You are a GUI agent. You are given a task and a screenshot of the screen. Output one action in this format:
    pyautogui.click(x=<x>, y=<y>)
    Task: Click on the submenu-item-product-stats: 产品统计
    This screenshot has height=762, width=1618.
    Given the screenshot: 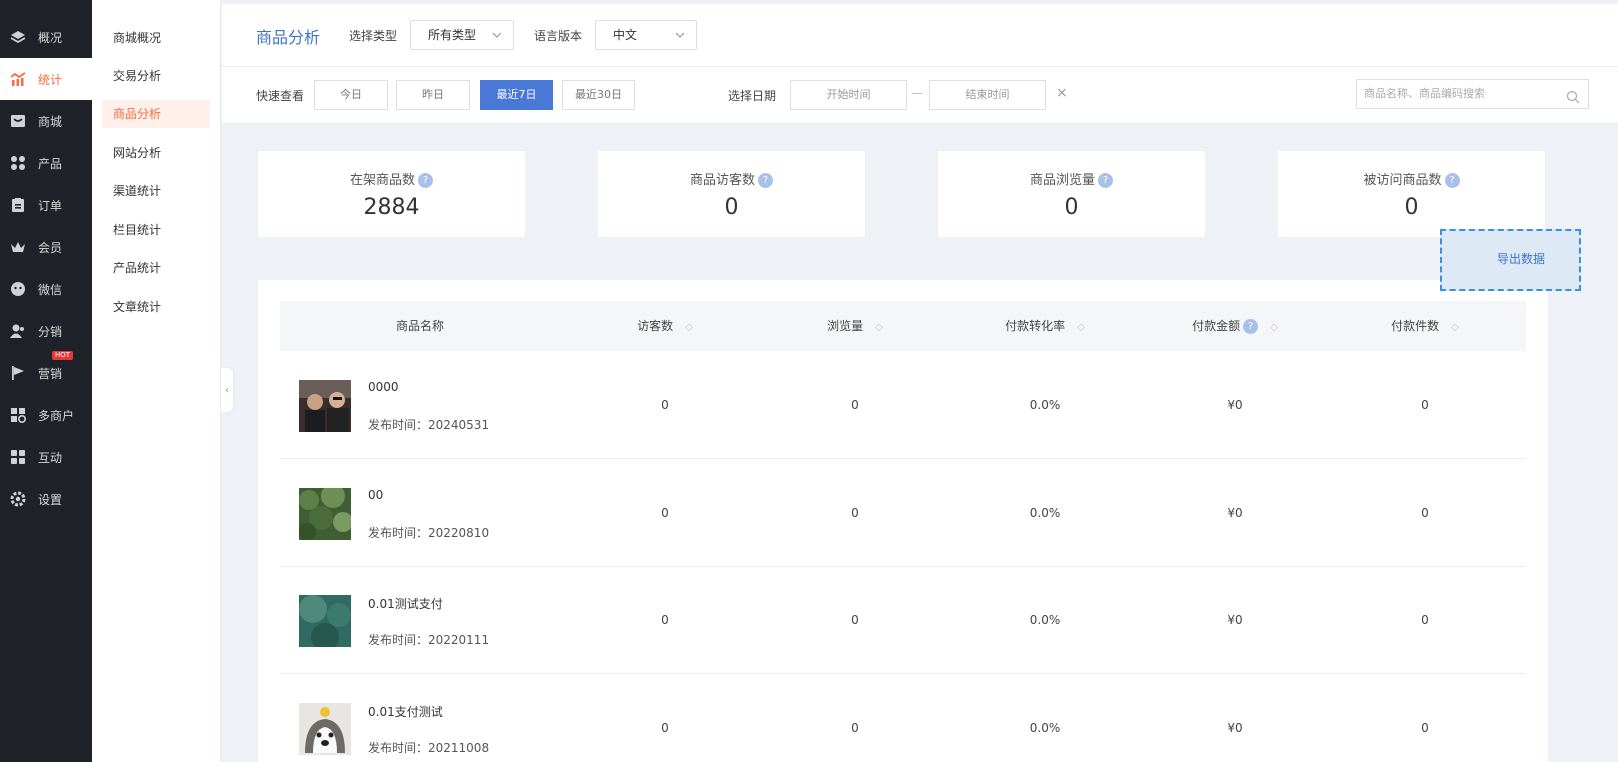 What is the action you would take?
    pyautogui.click(x=156, y=268)
    